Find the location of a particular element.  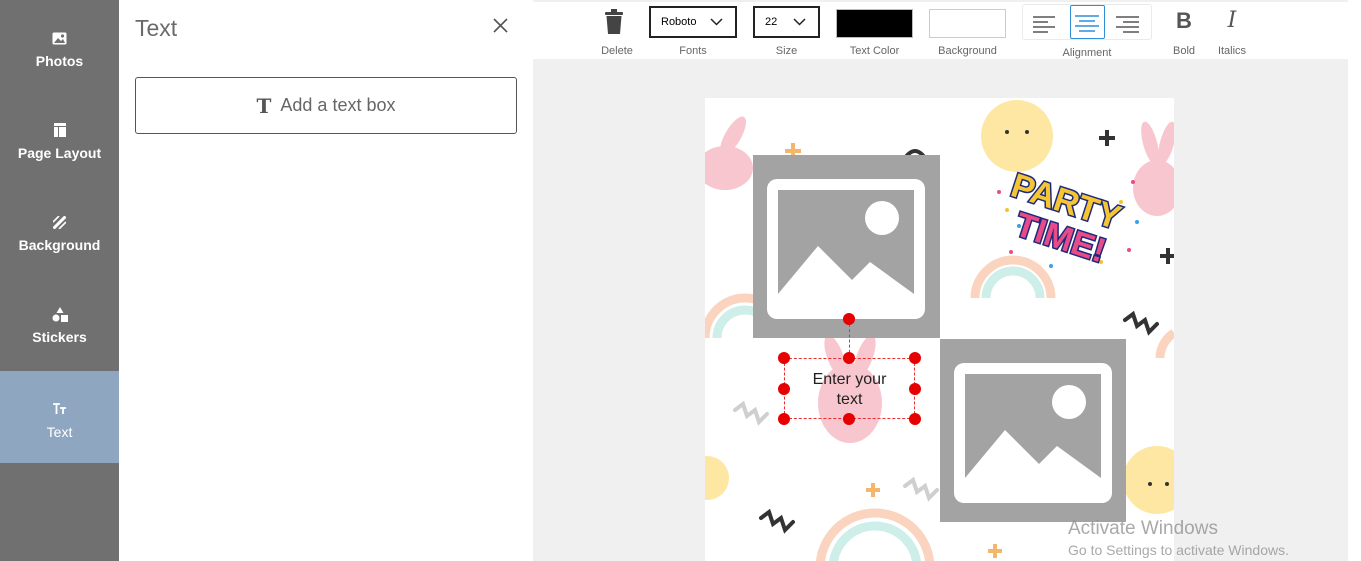

text-color-label: Text Color is located at coordinates (874, 51).